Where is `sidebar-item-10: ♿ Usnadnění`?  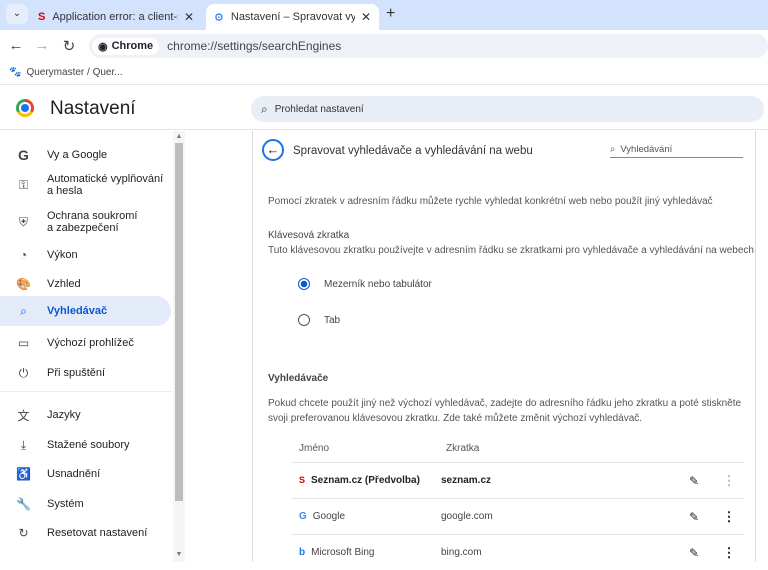 sidebar-item-10: ♿ Usnadnění is located at coordinates (85, 474).